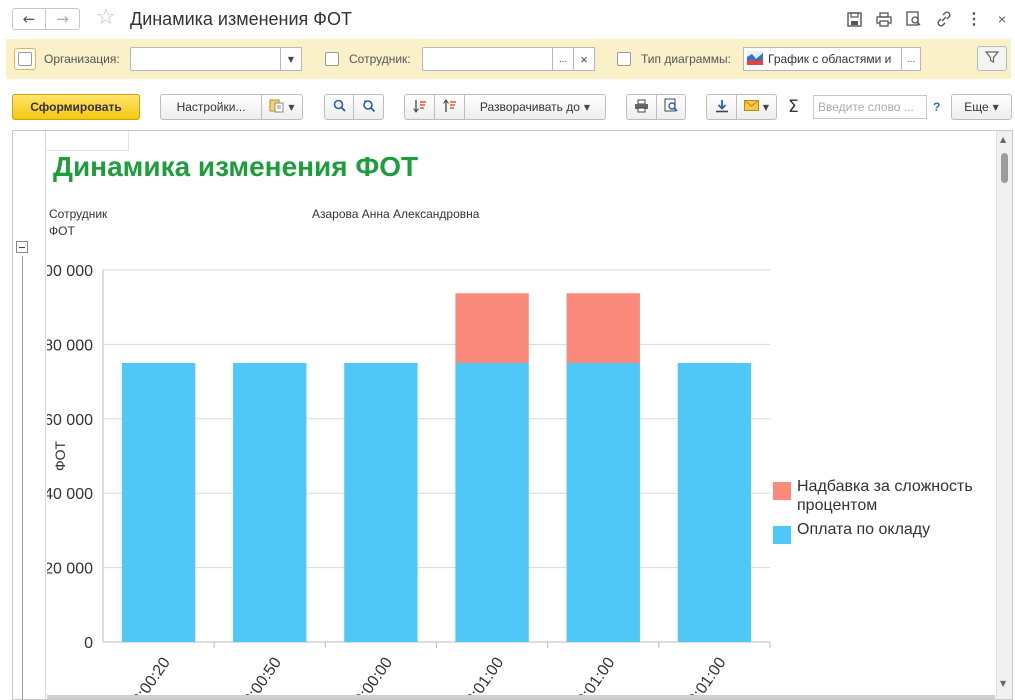 The width and height of the screenshot is (1015, 700). Describe the element at coordinates (974, 19) in the screenshot. I see `more-vertical-icon: ⋮` at that location.